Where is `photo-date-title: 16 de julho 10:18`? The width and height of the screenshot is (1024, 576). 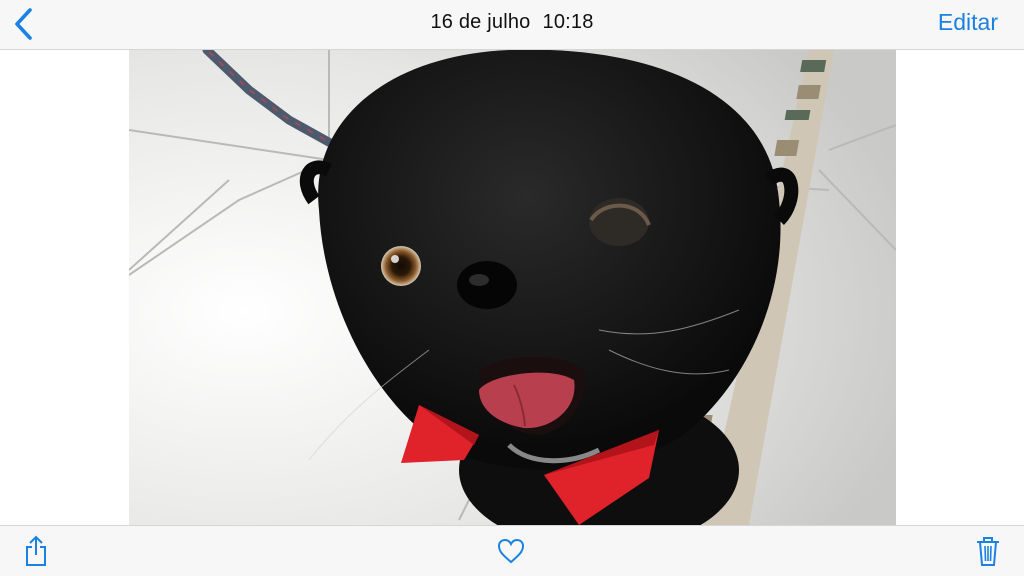
photo-date-title: 16 de julho 10:18 is located at coordinates (512, 22).